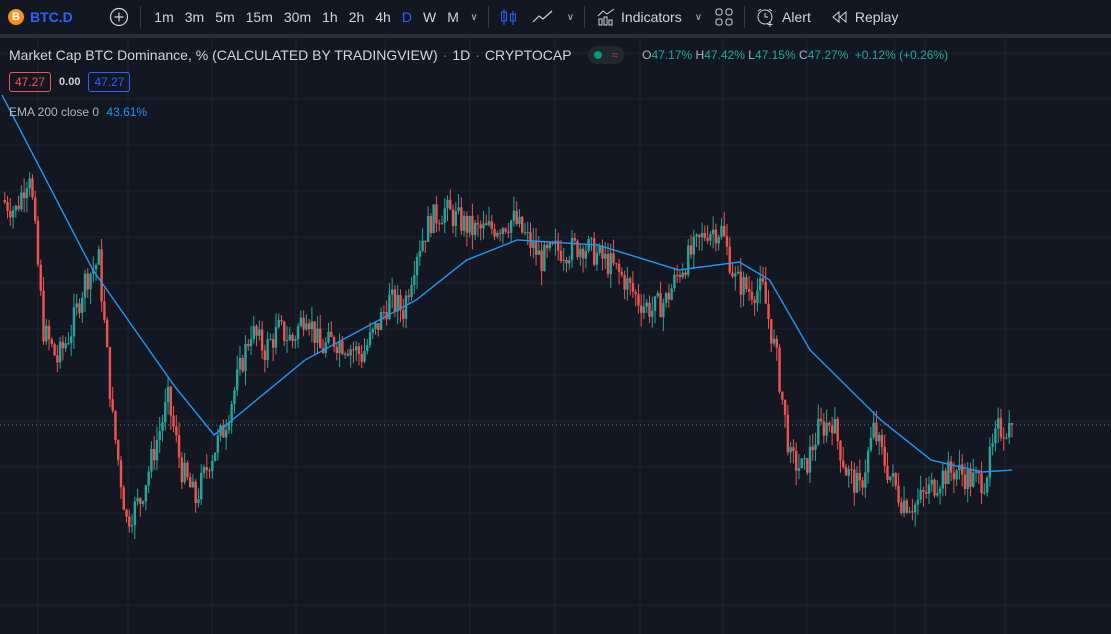 This screenshot has height=634, width=1111. What do you see at coordinates (164, 17) in the screenshot?
I see `interval-1m: 1m` at bounding box center [164, 17].